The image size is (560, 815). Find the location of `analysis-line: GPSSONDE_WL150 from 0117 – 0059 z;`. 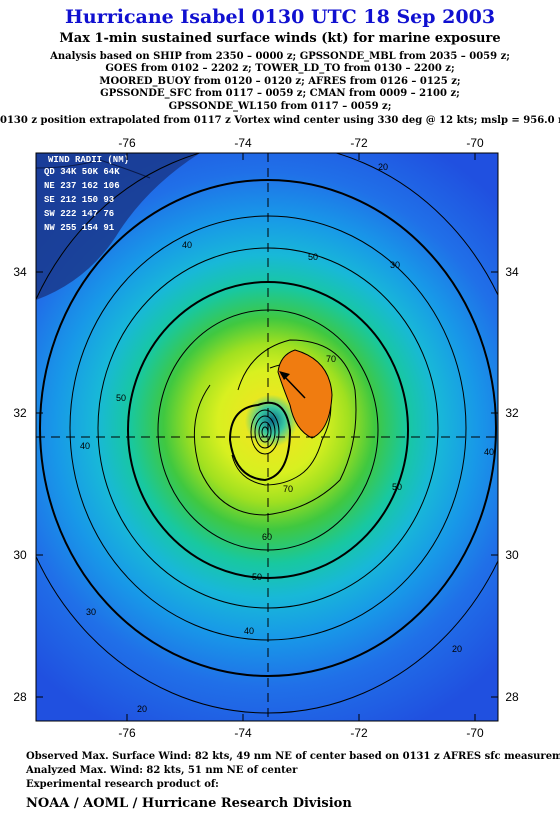

analysis-line: GPSSONDE_WL150 from 0117 – 0059 z; is located at coordinates (280, 106).